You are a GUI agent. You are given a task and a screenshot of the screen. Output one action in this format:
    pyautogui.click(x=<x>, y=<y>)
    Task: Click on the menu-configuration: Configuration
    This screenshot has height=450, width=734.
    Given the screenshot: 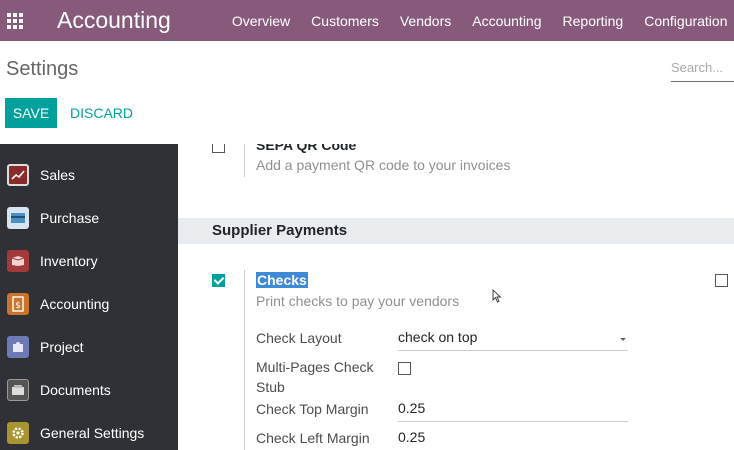 What is the action you would take?
    pyautogui.click(x=685, y=21)
    